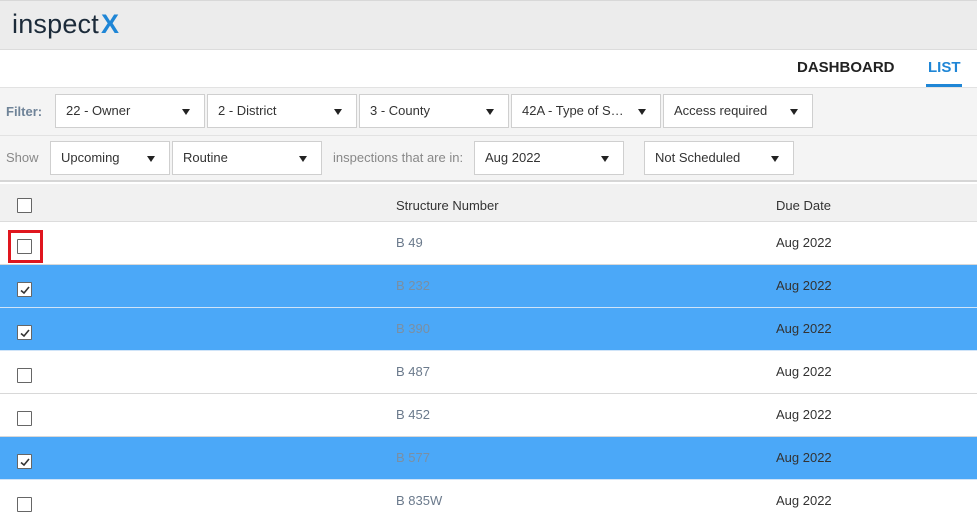  What do you see at coordinates (488, 500) in the screenshot?
I see `table-row: B 835W Aug 2022` at bounding box center [488, 500].